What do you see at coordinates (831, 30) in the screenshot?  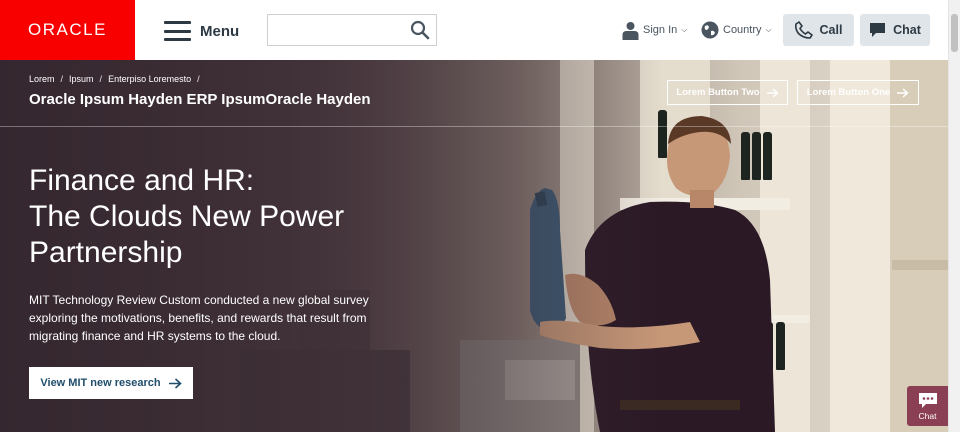 I see `call-label: Call` at bounding box center [831, 30].